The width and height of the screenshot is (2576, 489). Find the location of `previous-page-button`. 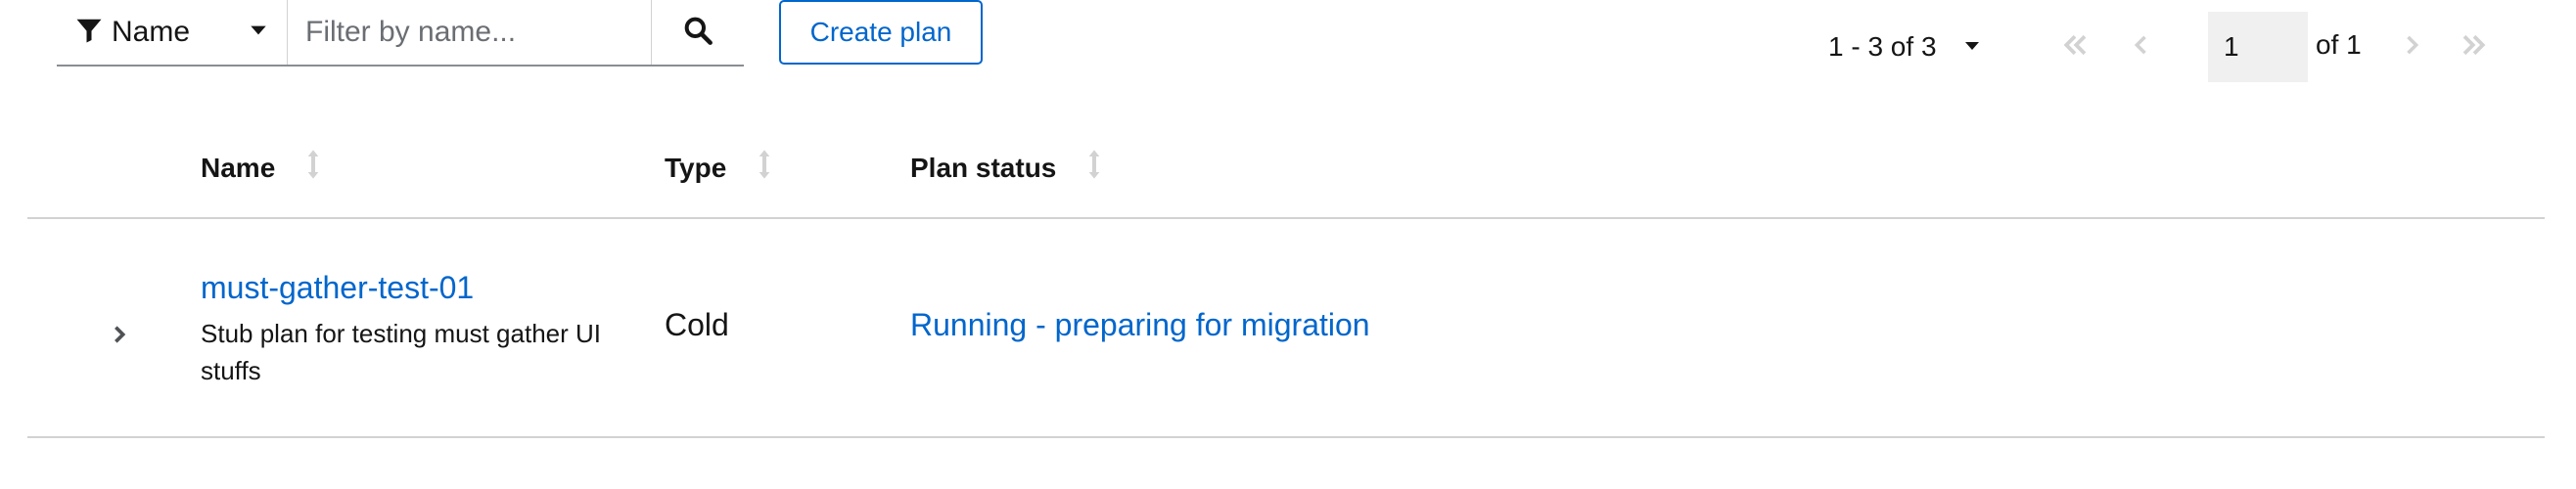

previous-page-button is located at coordinates (2141, 46).